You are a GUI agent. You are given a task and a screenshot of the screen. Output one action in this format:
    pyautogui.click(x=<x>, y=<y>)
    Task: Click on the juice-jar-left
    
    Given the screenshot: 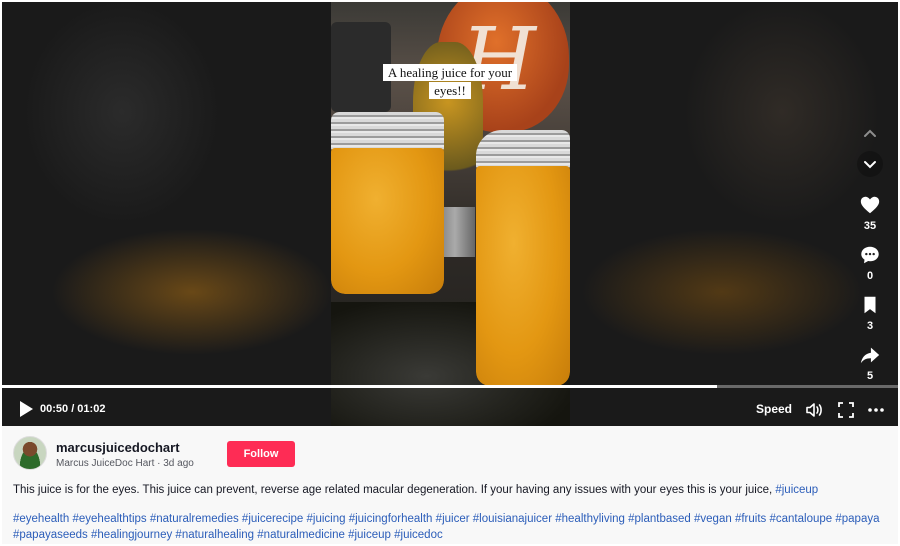 What is the action you would take?
    pyautogui.click(x=387, y=203)
    